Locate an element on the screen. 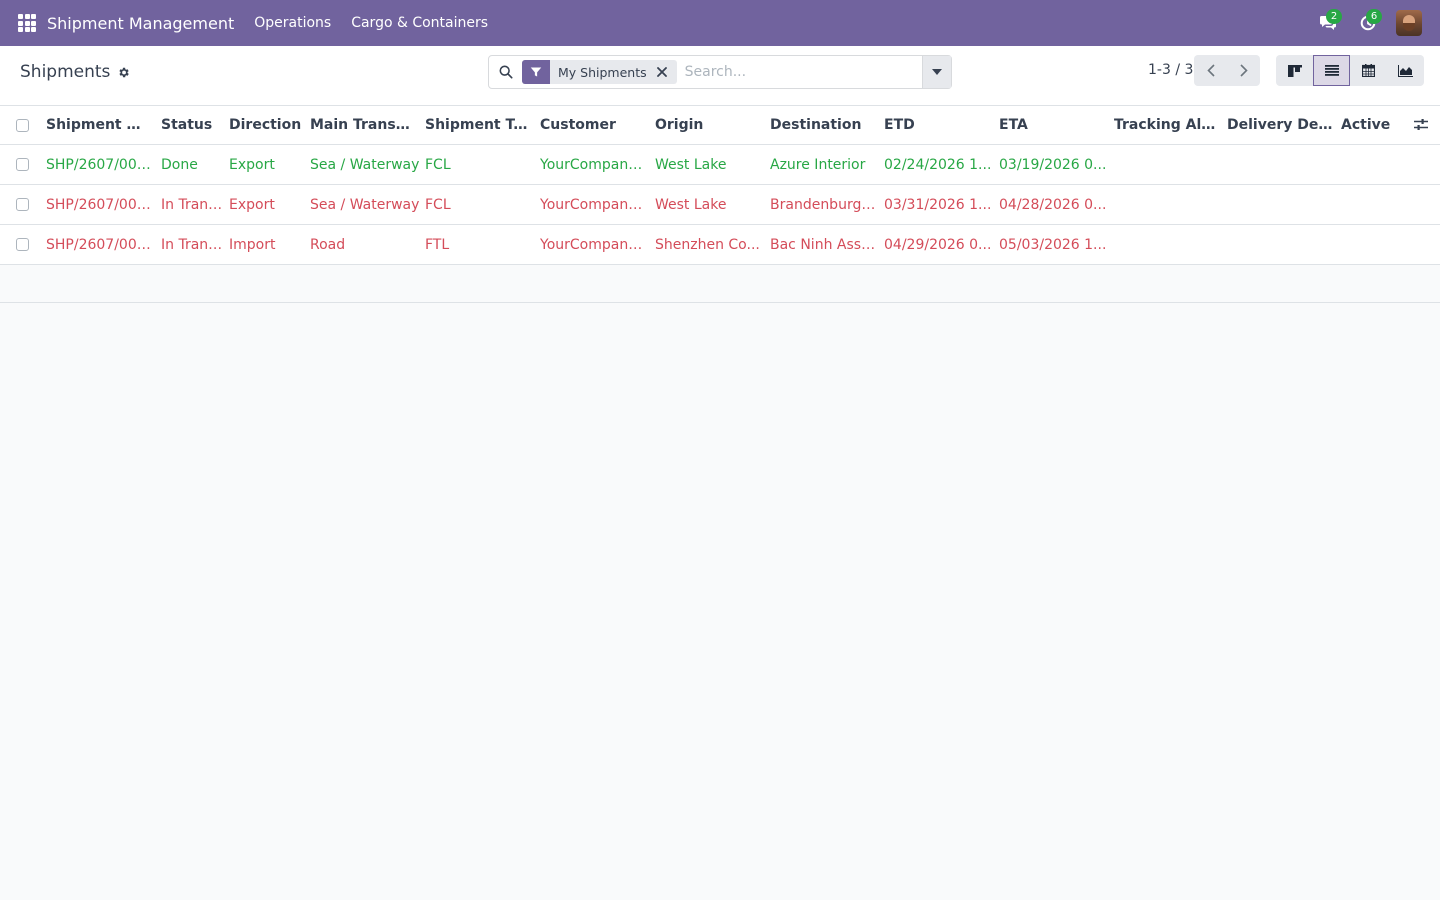  column-header-etd: ETD is located at coordinates (938, 125).